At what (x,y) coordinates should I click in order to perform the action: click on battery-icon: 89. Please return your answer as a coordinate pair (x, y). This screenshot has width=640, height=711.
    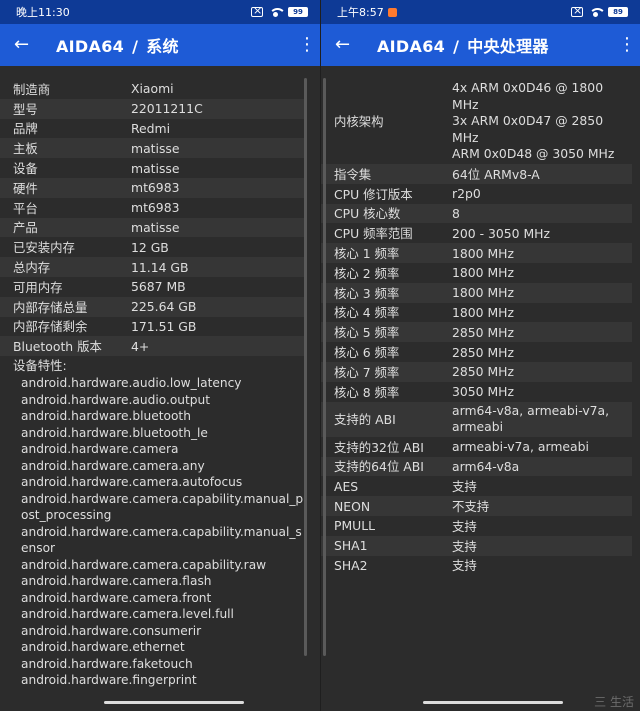
    Looking at the image, I should click on (618, 12).